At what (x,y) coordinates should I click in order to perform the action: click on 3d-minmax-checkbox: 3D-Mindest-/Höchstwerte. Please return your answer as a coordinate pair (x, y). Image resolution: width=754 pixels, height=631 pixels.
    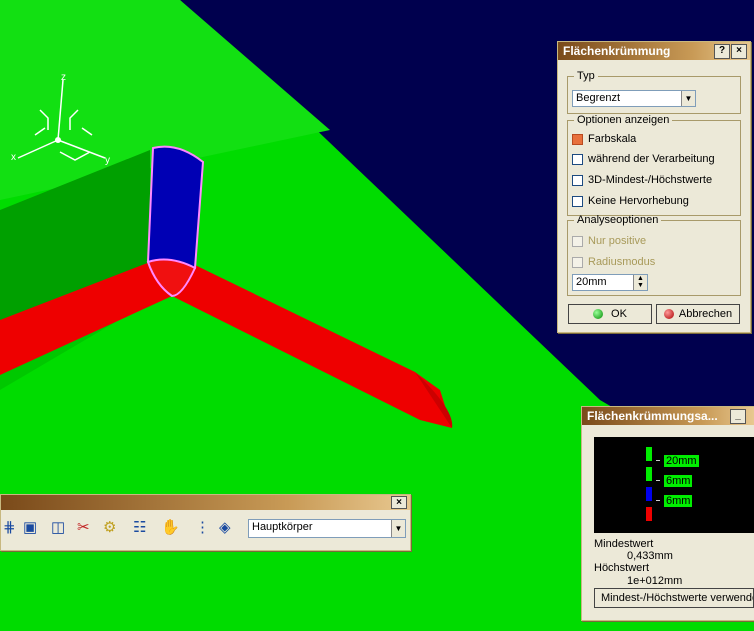
    Looking at the image, I should click on (642, 180).